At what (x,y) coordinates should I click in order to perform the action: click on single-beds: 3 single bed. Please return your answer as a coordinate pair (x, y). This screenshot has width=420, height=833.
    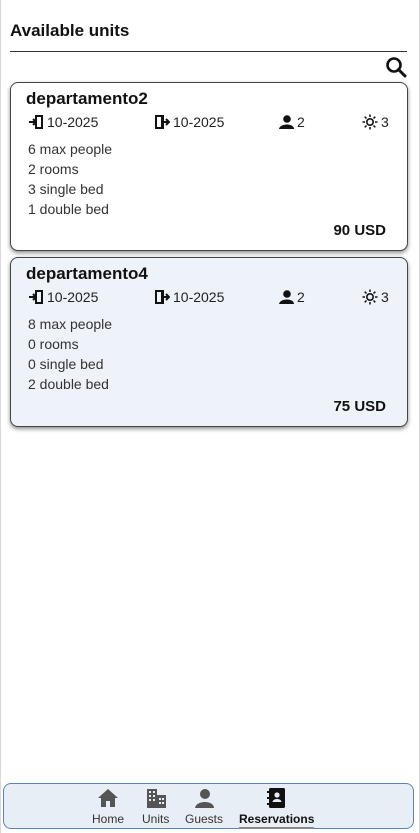
    Looking at the image, I should click on (66, 189).